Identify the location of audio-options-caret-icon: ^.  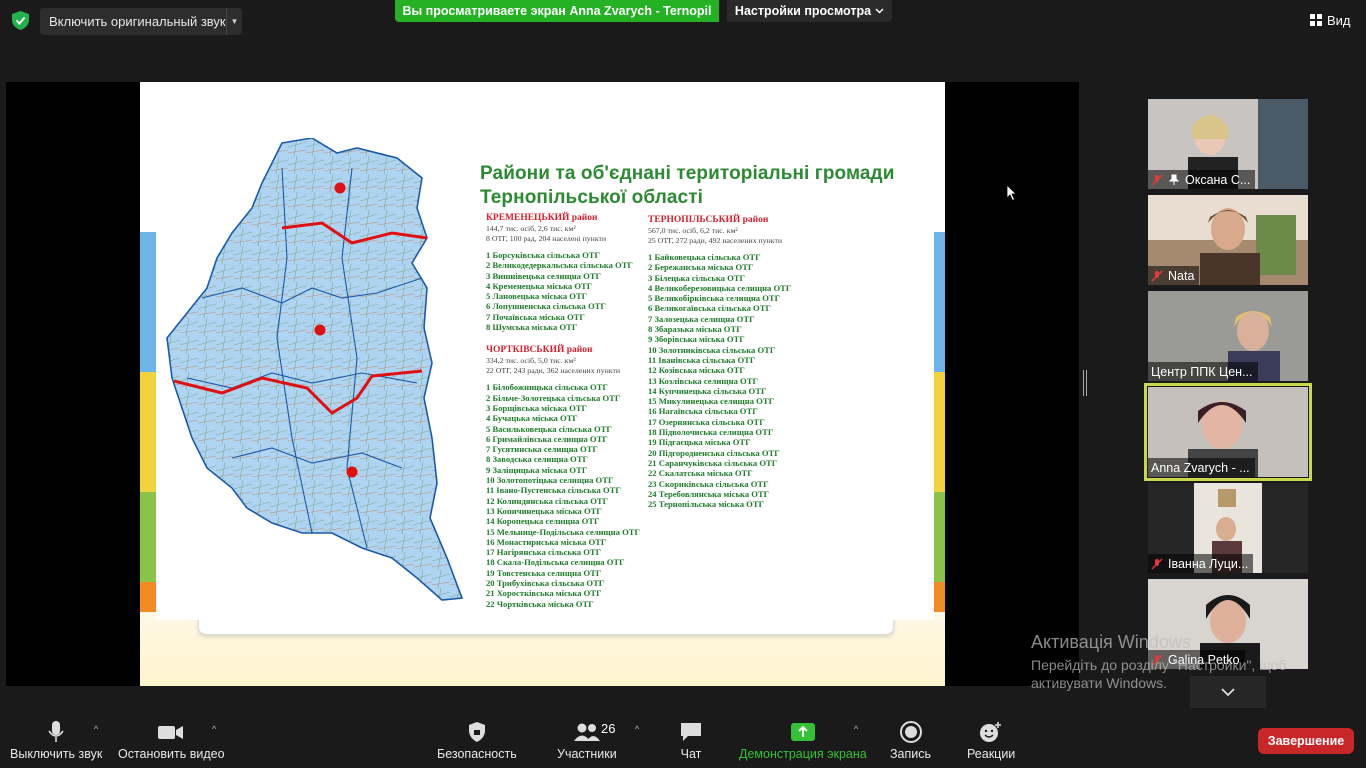
(96, 729).